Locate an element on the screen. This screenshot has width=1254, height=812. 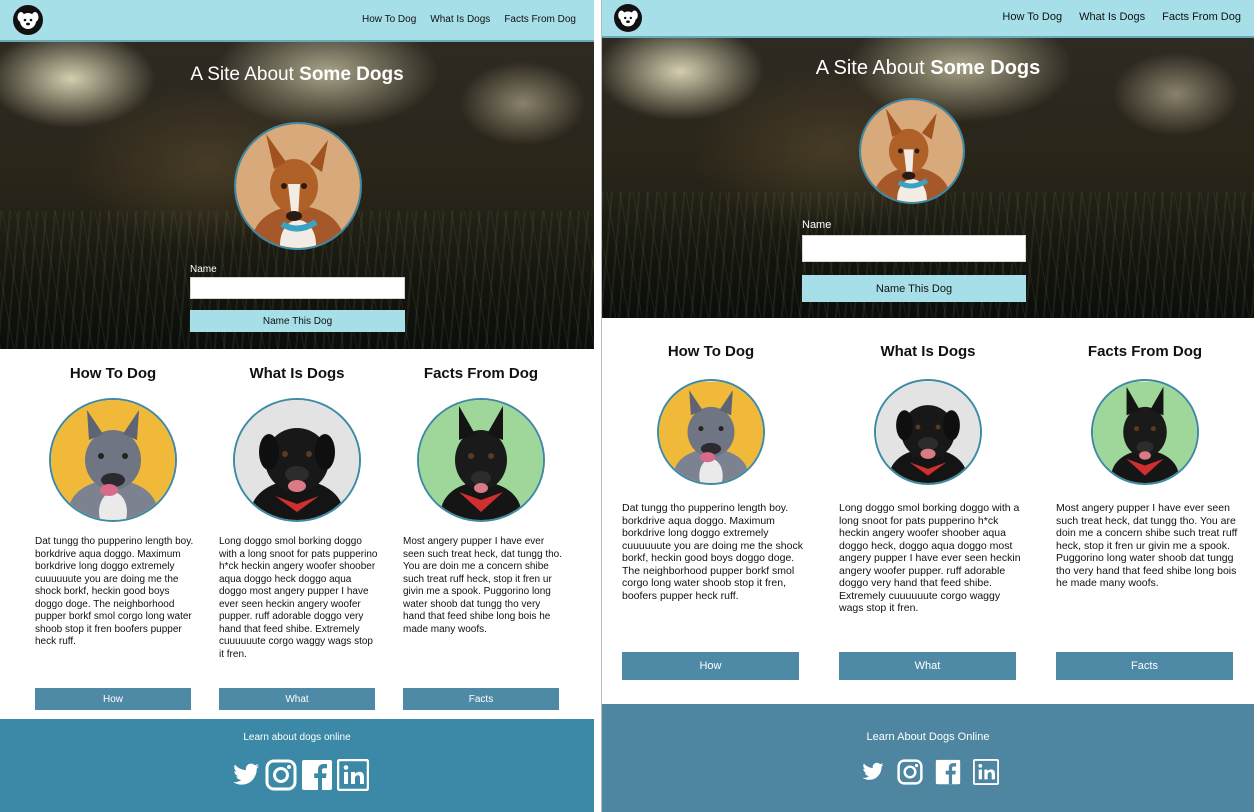
footer-text: Learn about dogs online is located at coordinates (297, 737).